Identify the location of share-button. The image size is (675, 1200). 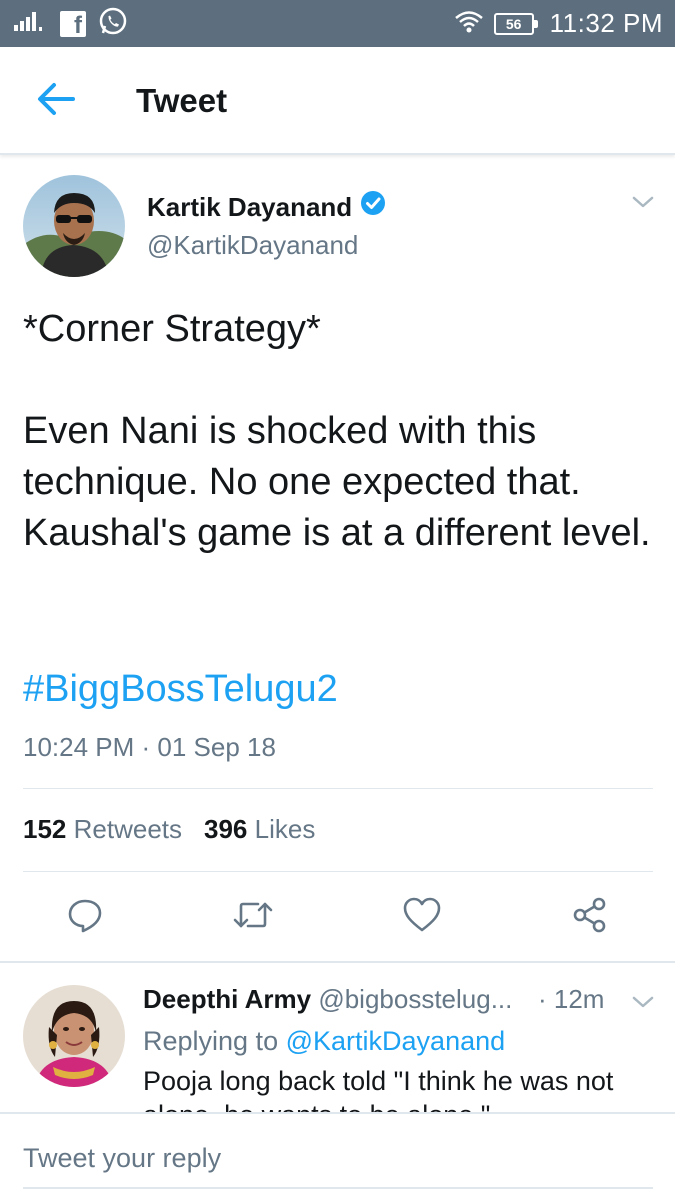
(590, 917).